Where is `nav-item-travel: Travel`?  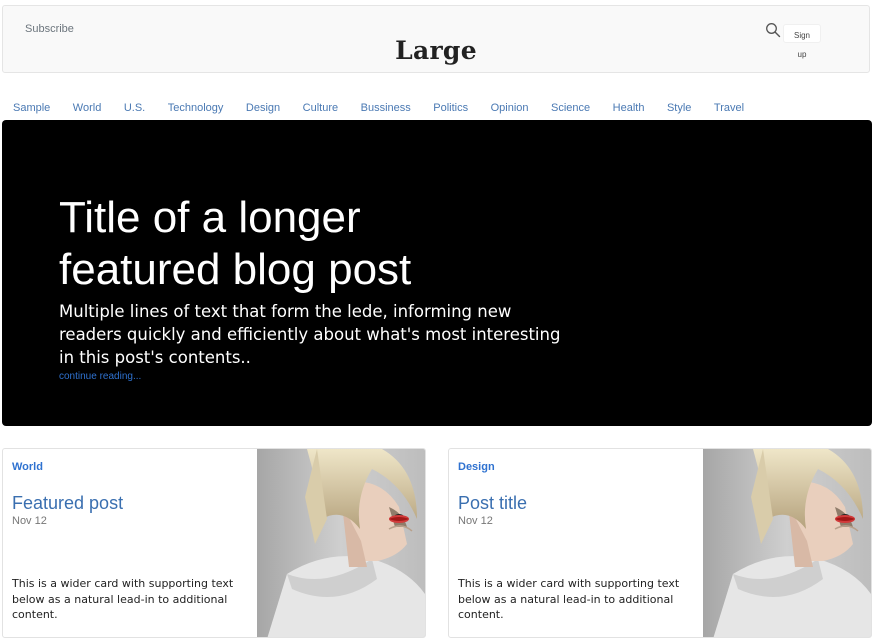
nav-item-travel: Travel is located at coordinates (729, 108).